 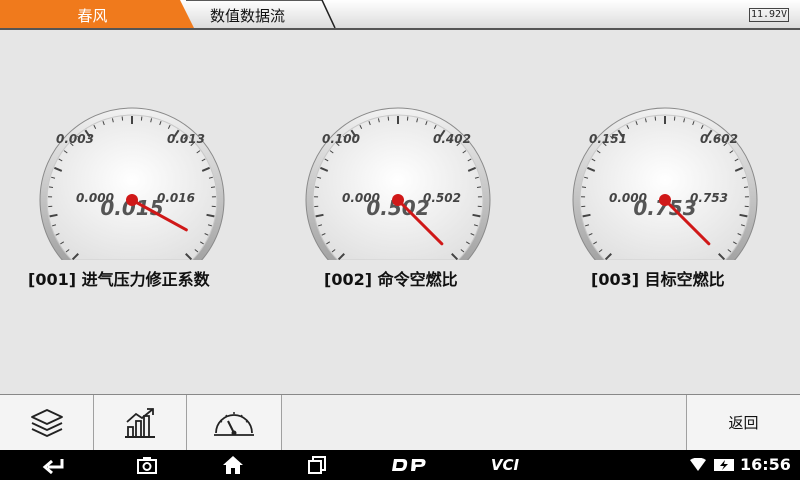 I want to click on trend-chart-button, so click(x=140, y=422).